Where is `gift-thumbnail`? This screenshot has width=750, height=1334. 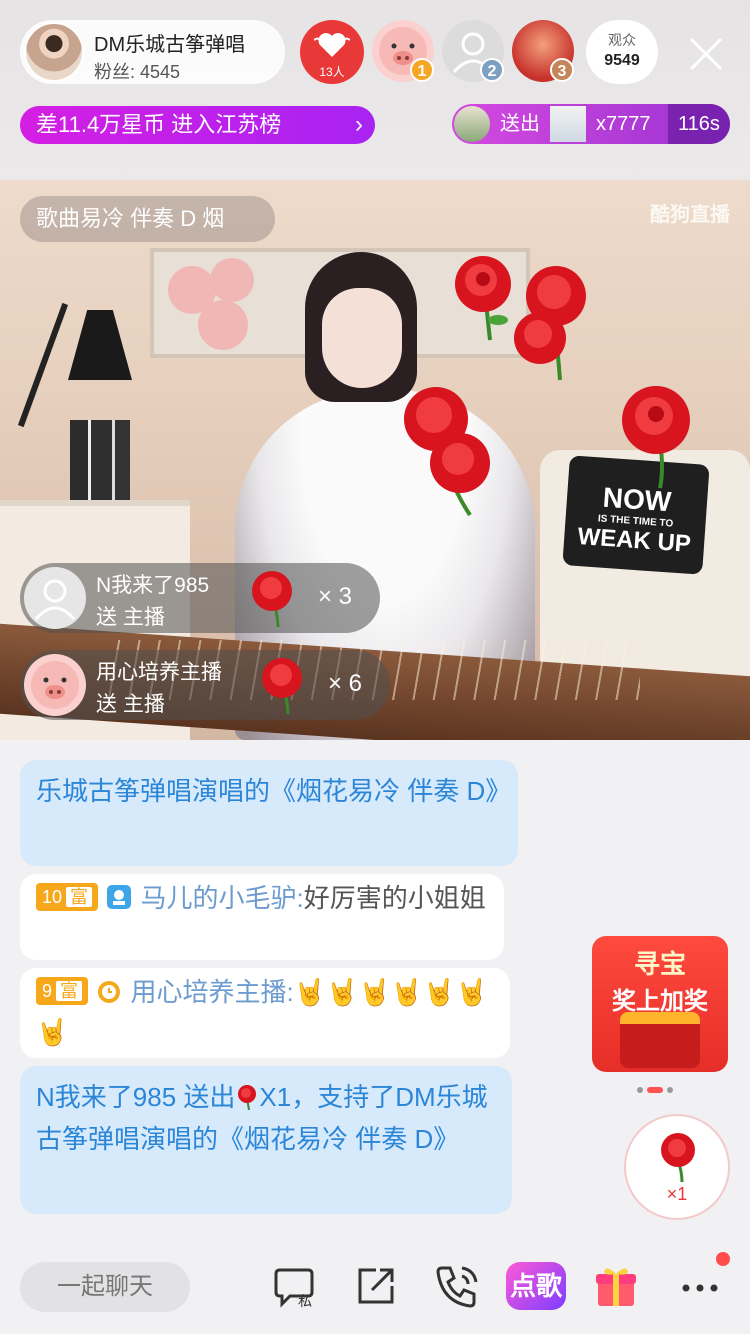
gift-thumbnail is located at coordinates (568, 124).